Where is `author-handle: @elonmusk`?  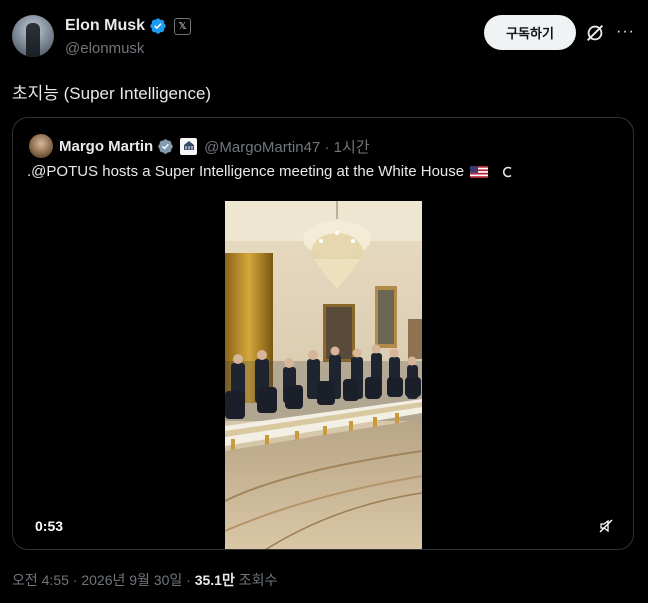
author-handle: @elonmusk is located at coordinates (104, 48).